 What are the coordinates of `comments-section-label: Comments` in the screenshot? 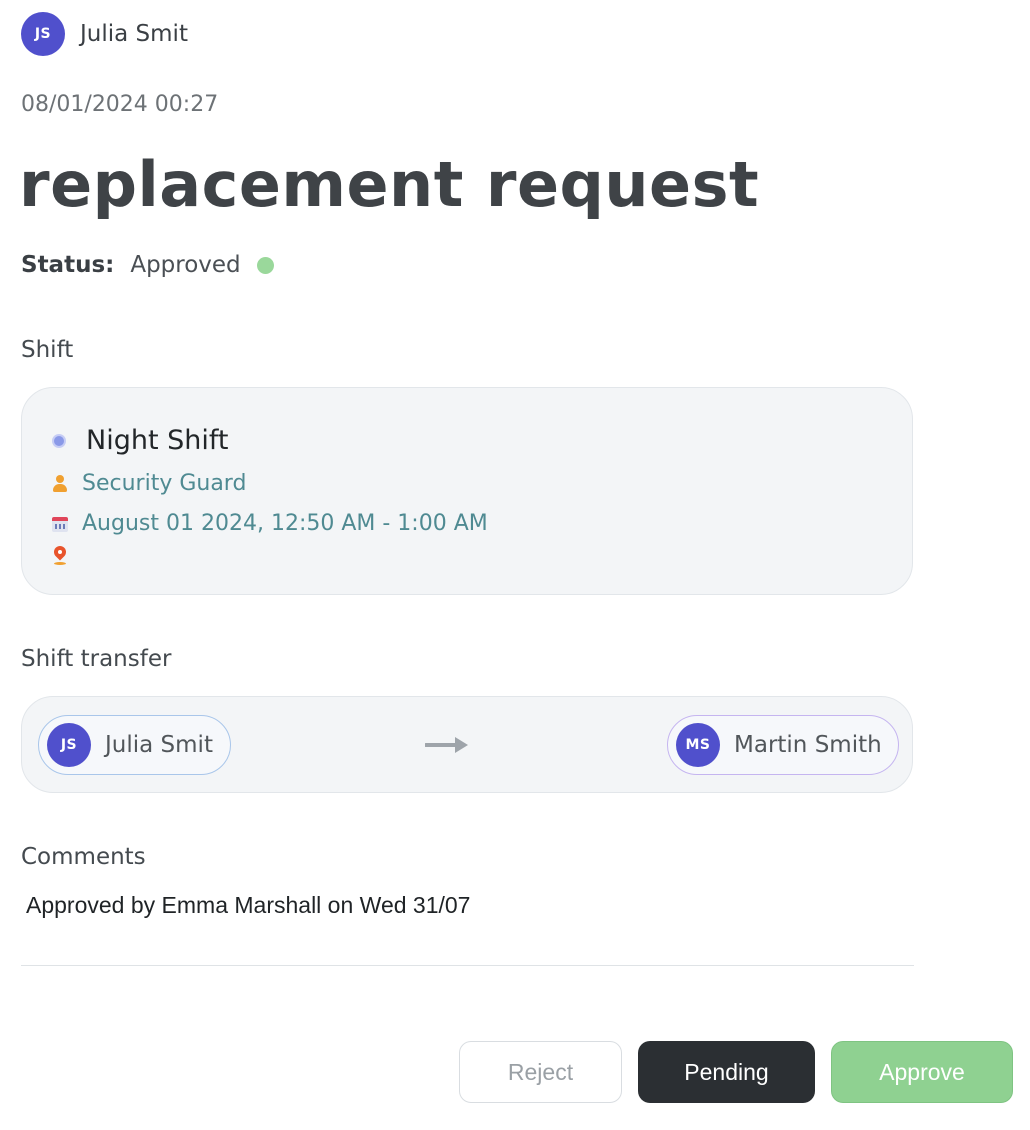 It's located at (83, 857).